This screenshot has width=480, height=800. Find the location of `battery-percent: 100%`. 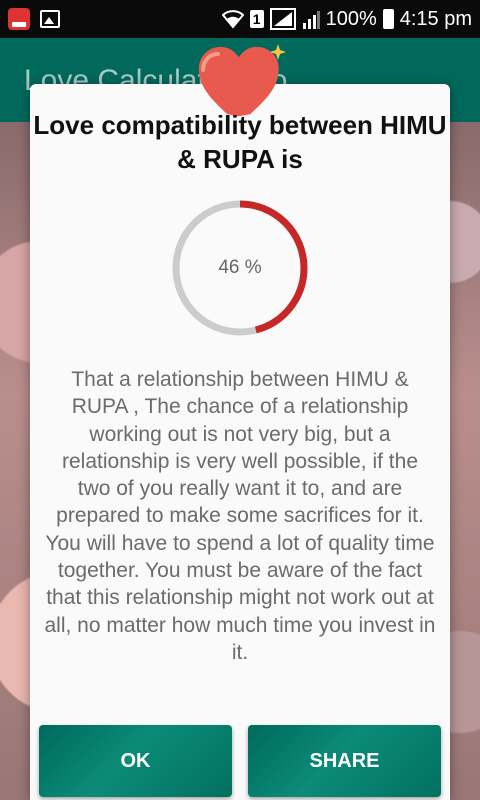

battery-percent: 100% is located at coordinates (351, 18).